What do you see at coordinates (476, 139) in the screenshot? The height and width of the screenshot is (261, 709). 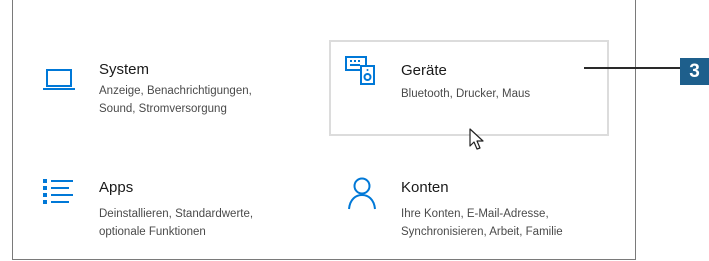 I see `mouse-cursor-icon` at bounding box center [476, 139].